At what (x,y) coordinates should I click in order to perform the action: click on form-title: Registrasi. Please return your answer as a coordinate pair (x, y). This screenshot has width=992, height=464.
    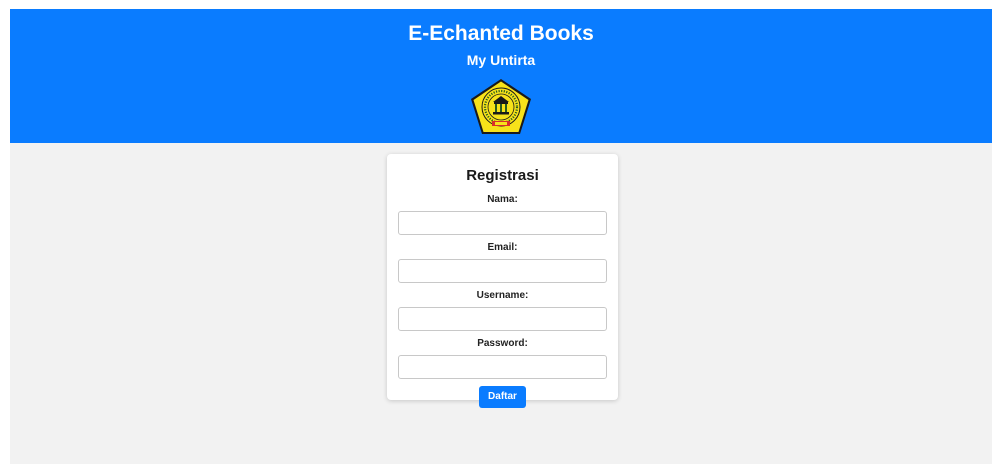
    Looking at the image, I should click on (502, 175).